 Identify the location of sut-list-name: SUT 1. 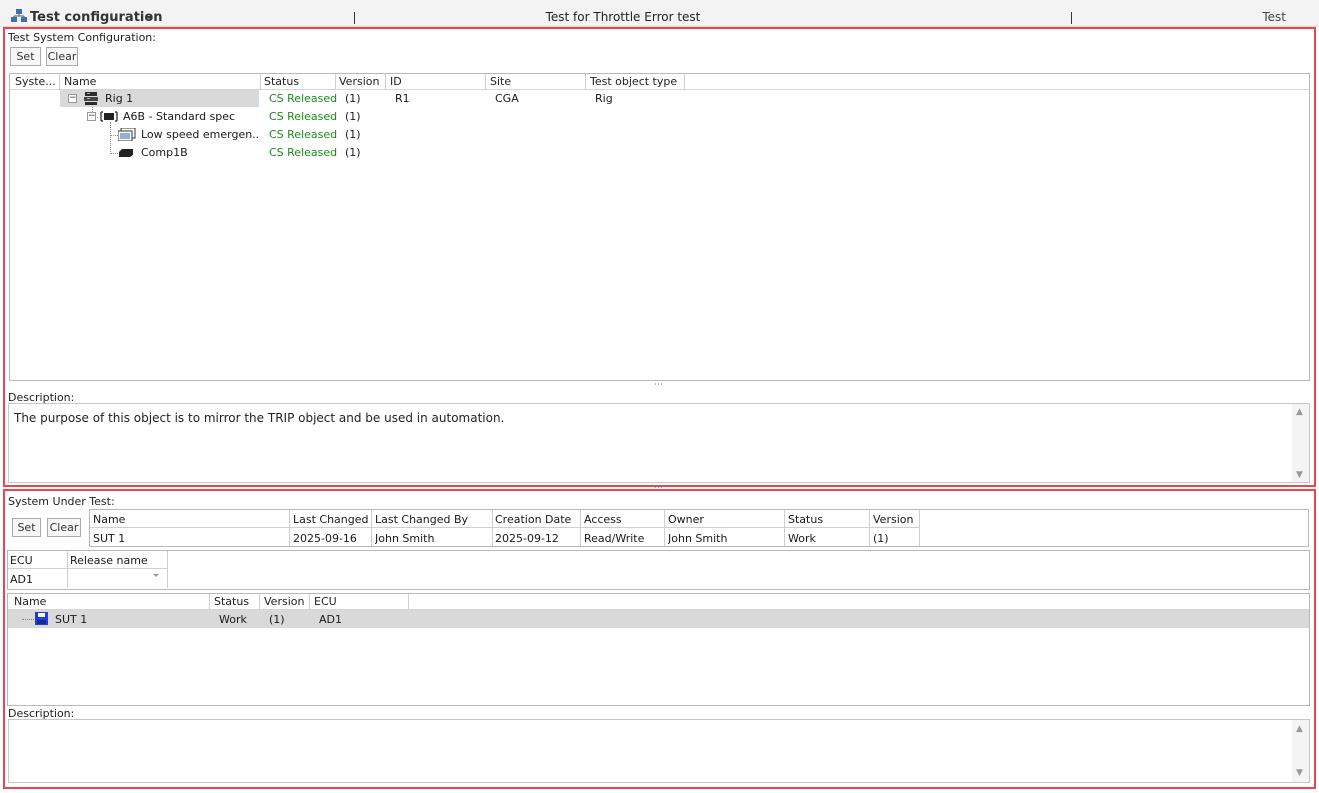
(71, 619).